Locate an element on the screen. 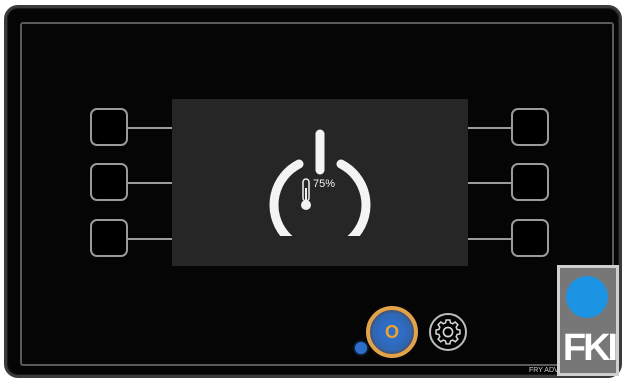 The width and height of the screenshot is (628, 381). model-label: FRY ADV is located at coordinates (544, 370).